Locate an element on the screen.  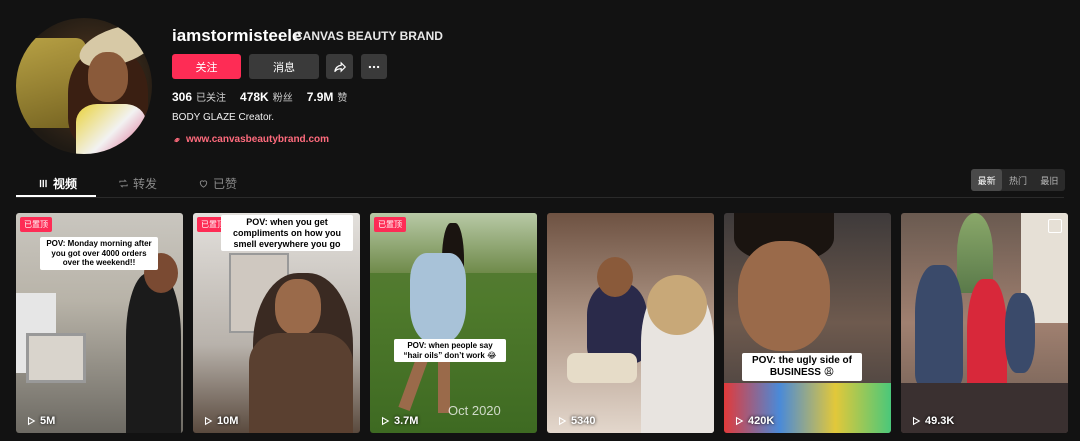
video-caption: POV: the ugly side of BUSINESS 😩 is located at coordinates (802, 367).